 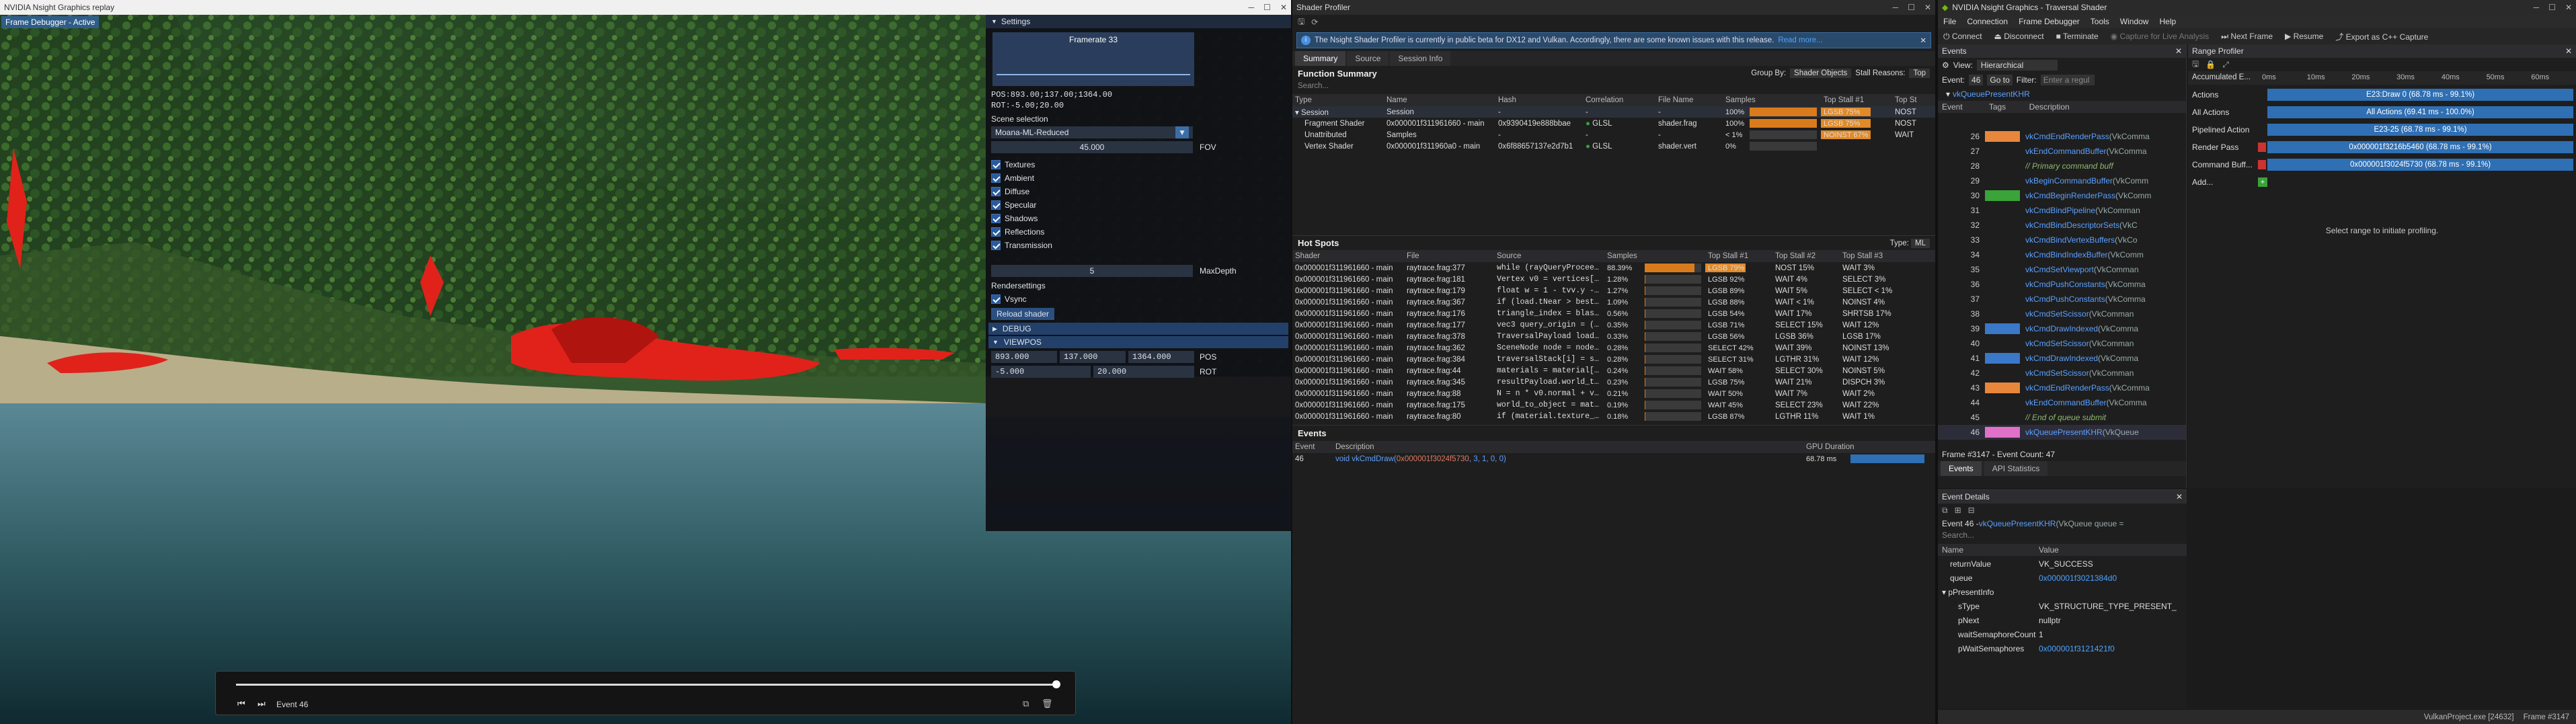 What do you see at coordinates (2062, 180) in the screenshot?
I see `list-item: 29 vkBeginCommandBuffer(VkComm` at bounding box center [2062, 180].